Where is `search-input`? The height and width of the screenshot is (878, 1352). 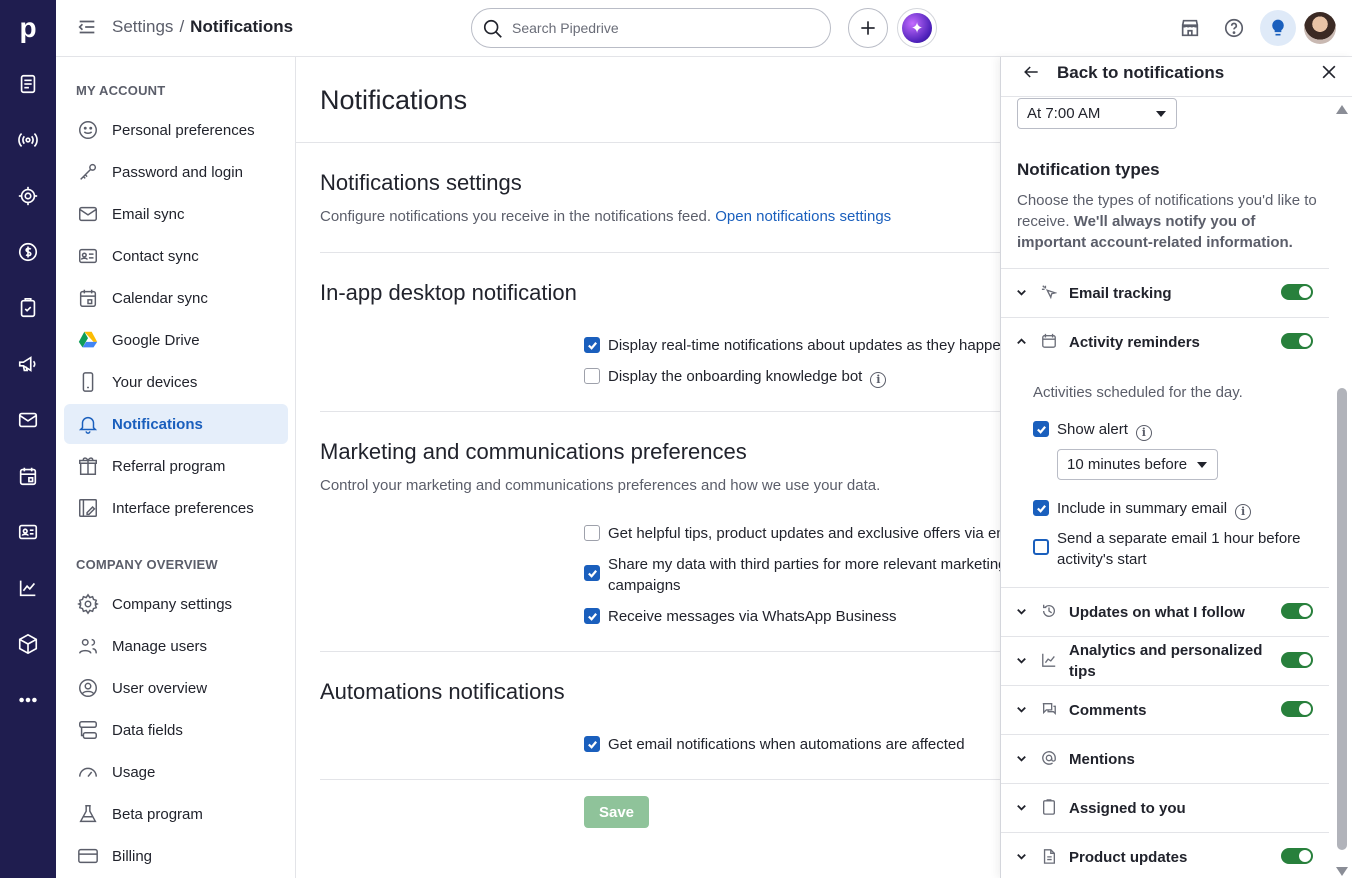
search-input is located at coordinates (662, 28).